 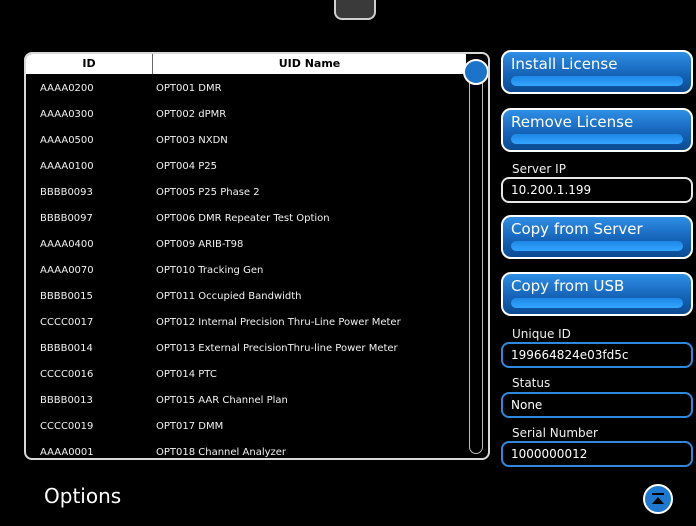 What do you see at coordinates (246, 139) in the screenshot?
I see `table-row: AAAA0500 OPT003 NXDN` at bounding box center [246, 139].